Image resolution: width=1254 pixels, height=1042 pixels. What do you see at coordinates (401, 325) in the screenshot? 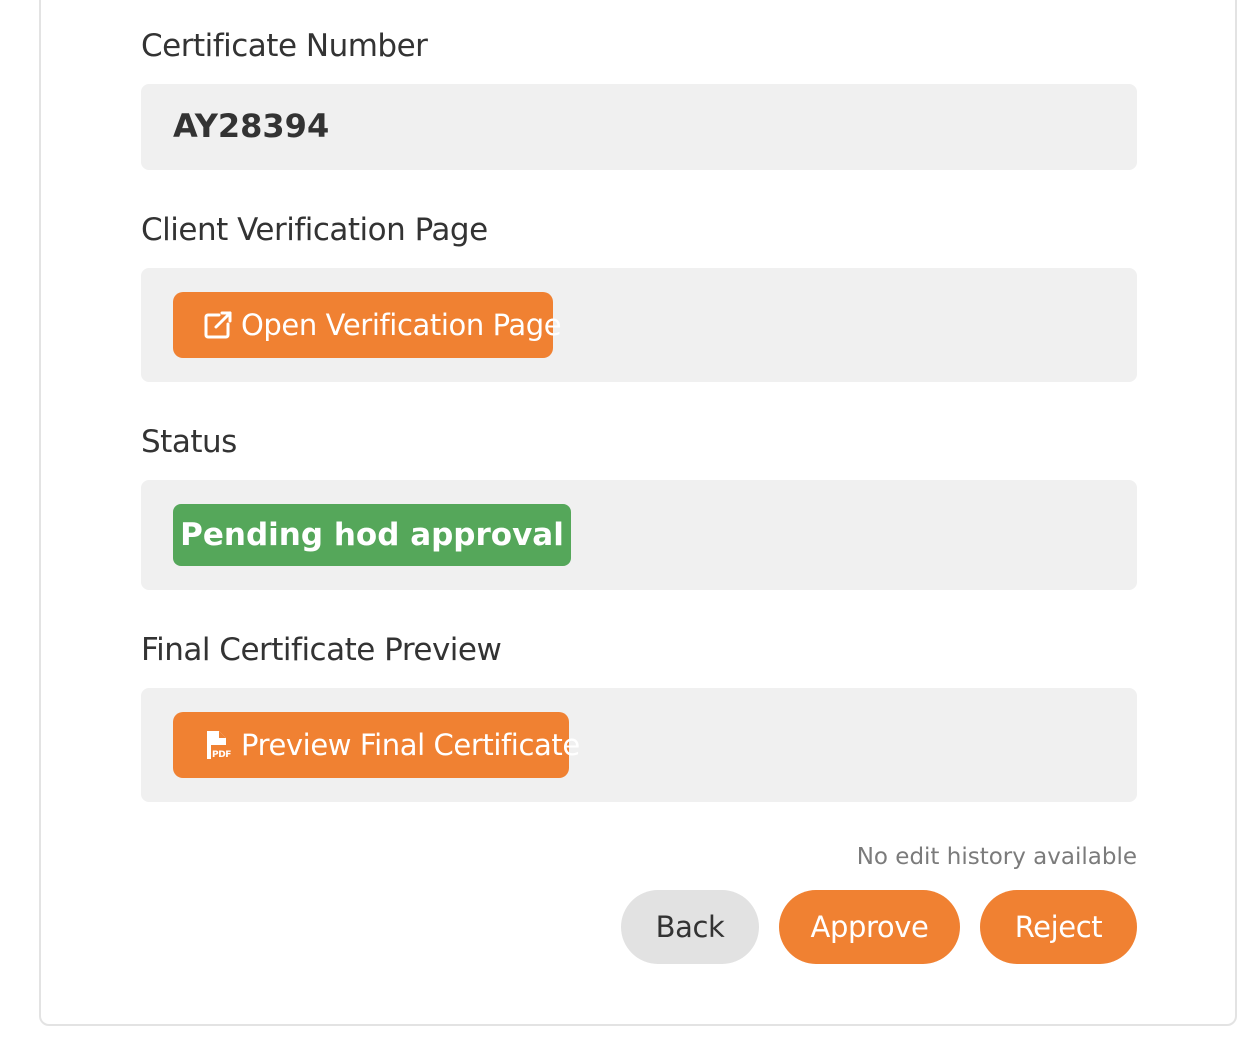
I see `open-verification-page-label: Open Verification Page` at bounding box center [401, 325].